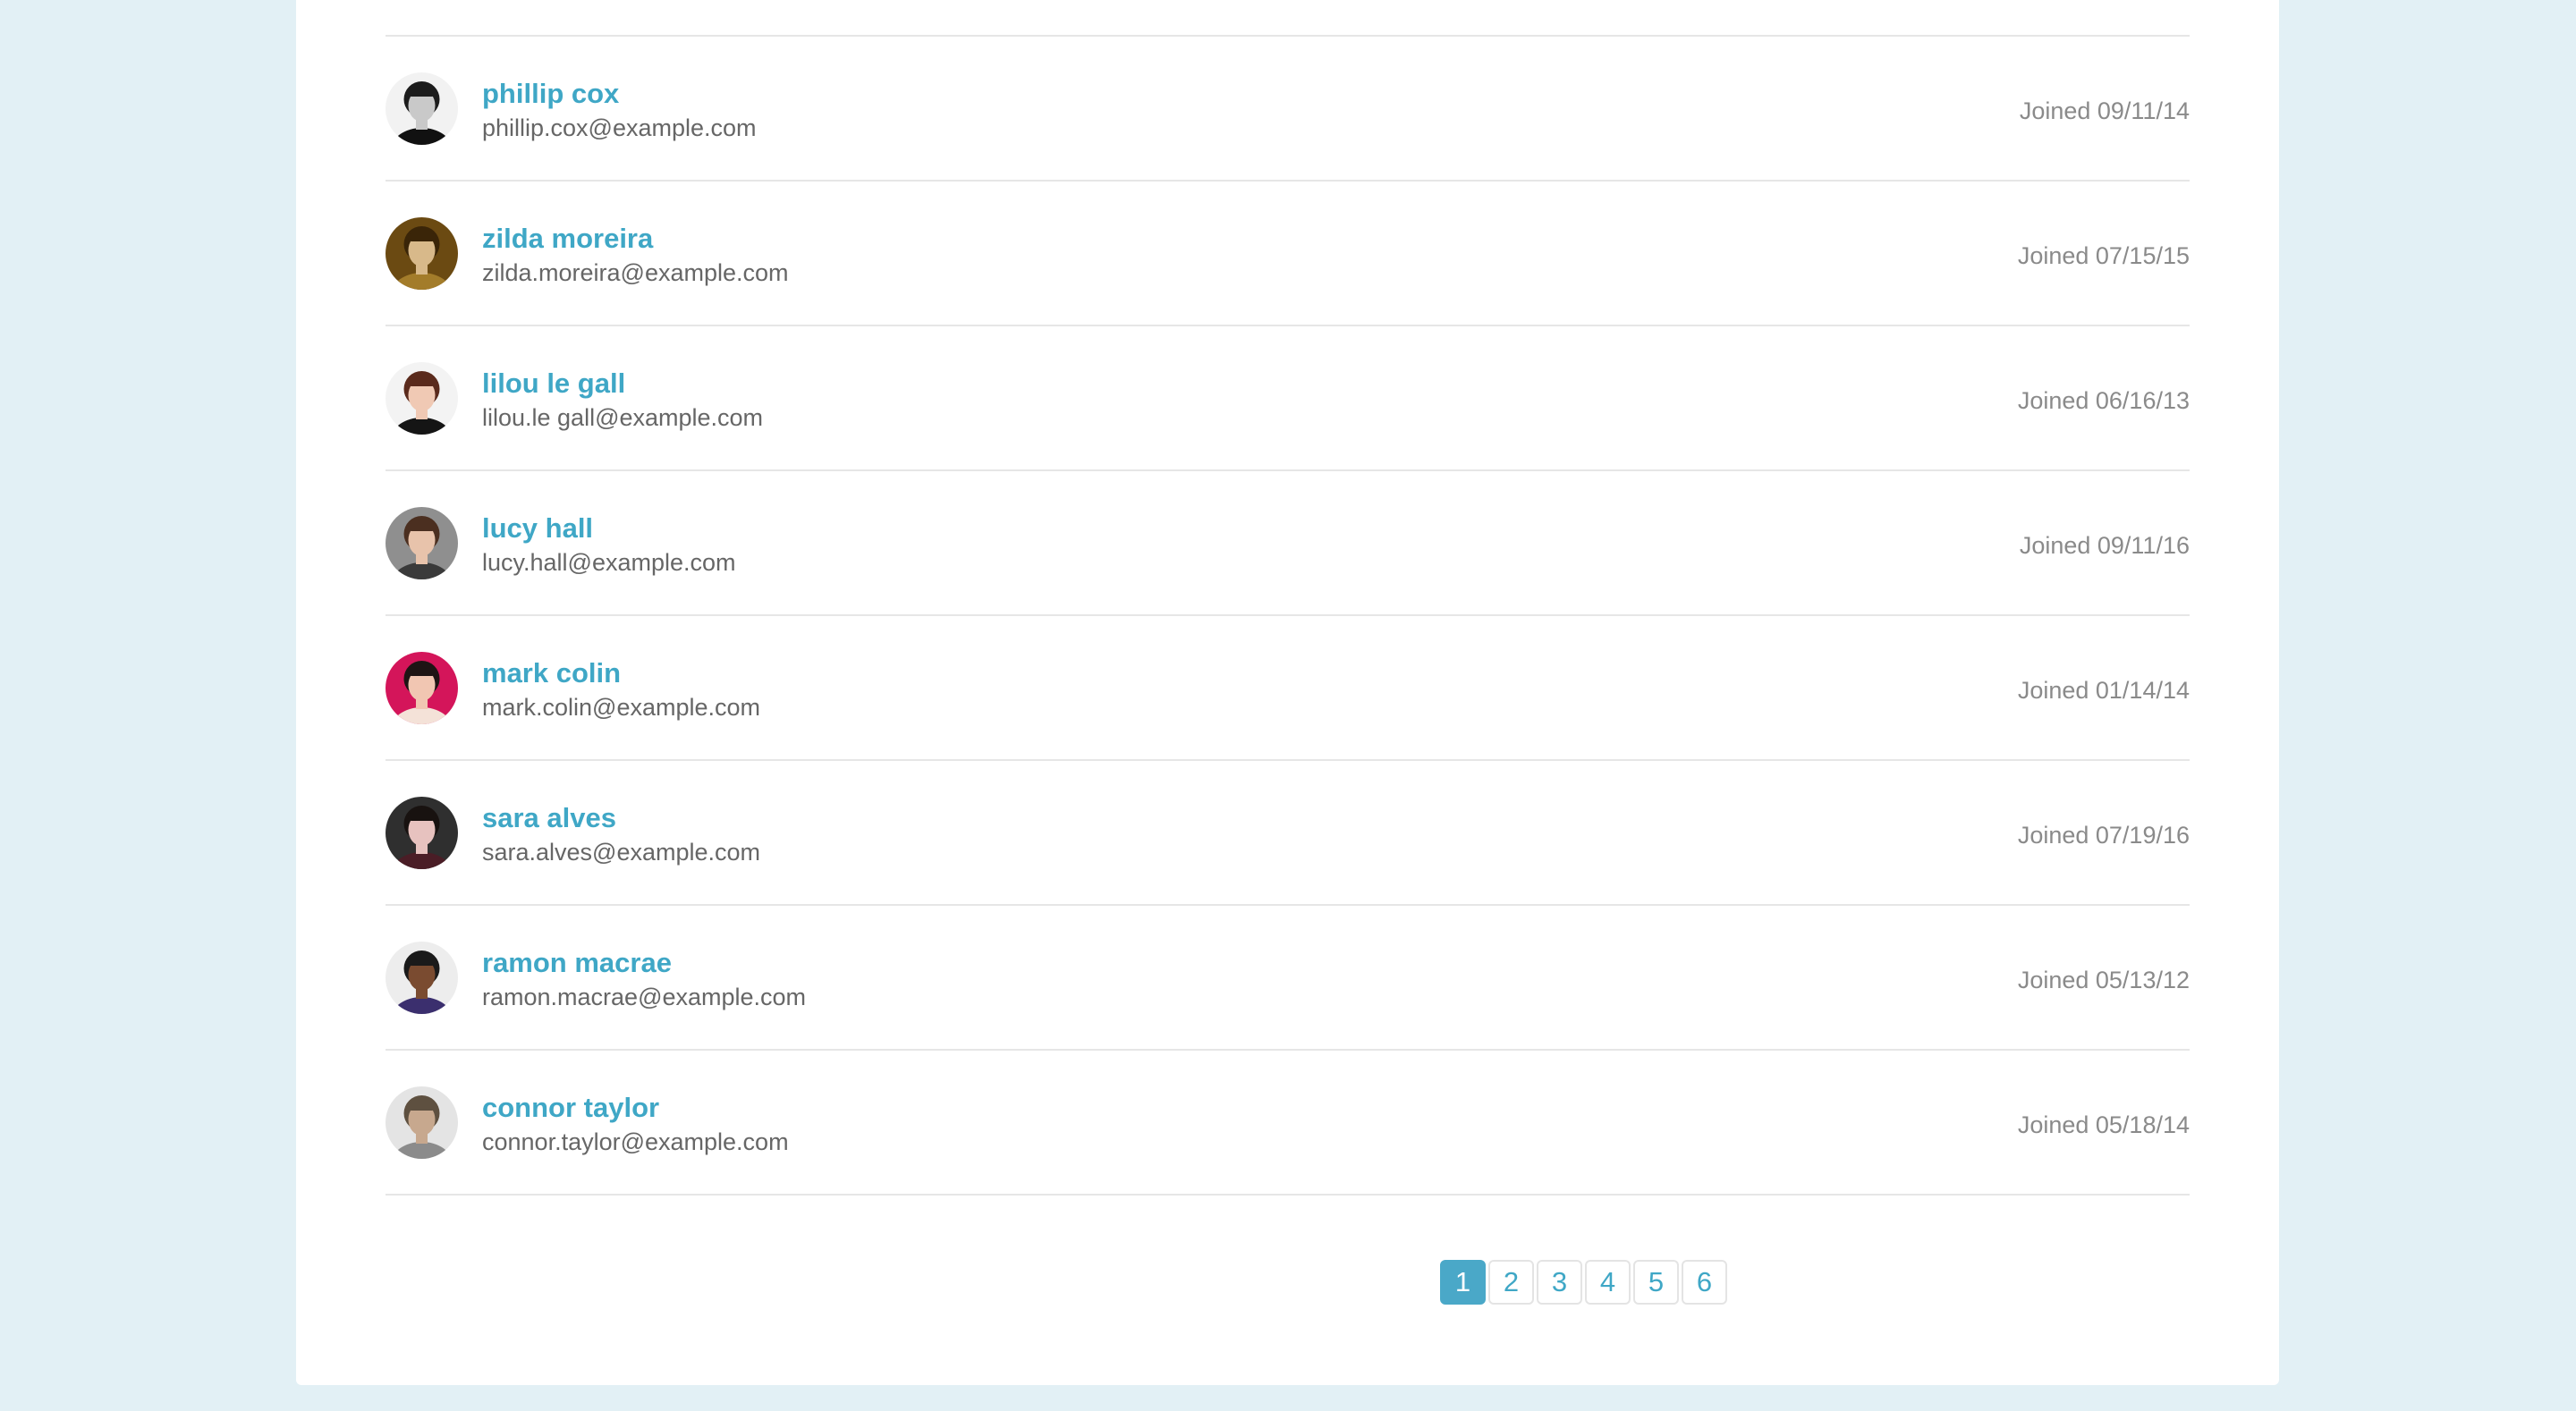  I want to click on user-email: connor.taylor@example.com, so click(635, 1141).